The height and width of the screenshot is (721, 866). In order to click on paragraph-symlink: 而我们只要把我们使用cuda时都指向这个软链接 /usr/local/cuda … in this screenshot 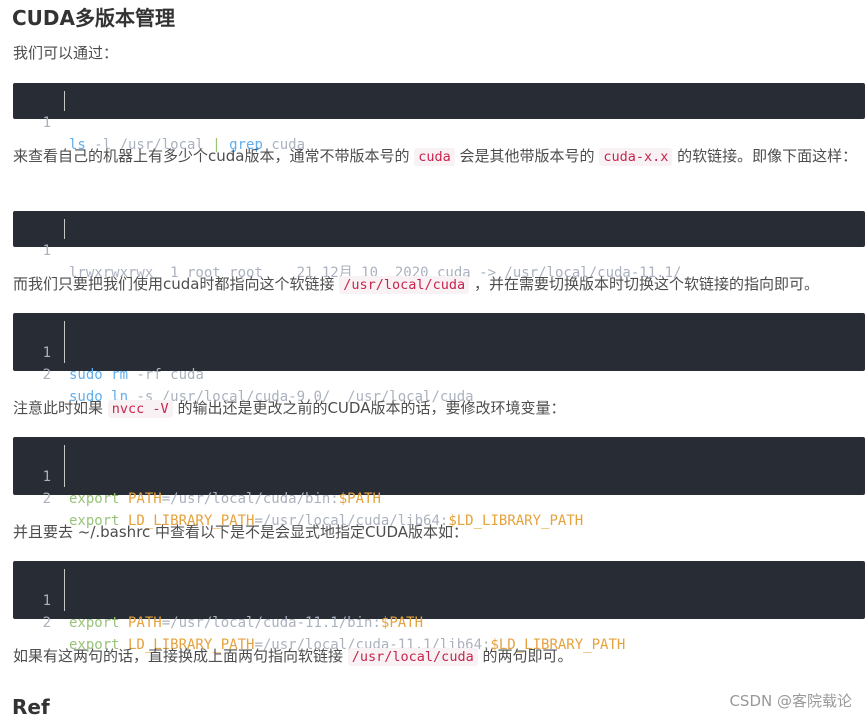, I will do `click(416, 284)`.